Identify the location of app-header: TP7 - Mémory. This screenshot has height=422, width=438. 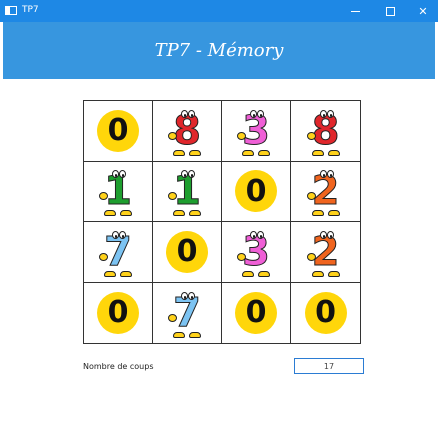
(219, 50).